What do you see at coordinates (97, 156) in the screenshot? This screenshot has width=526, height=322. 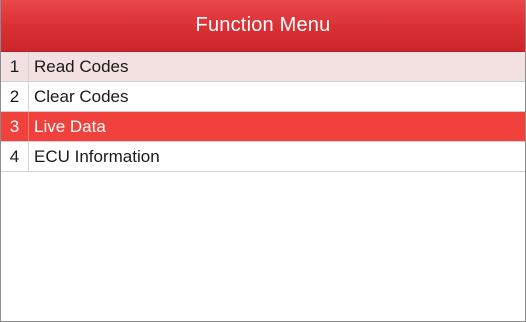 I see `menu-item-label: ECU Information` at bounding box center [97, 156].